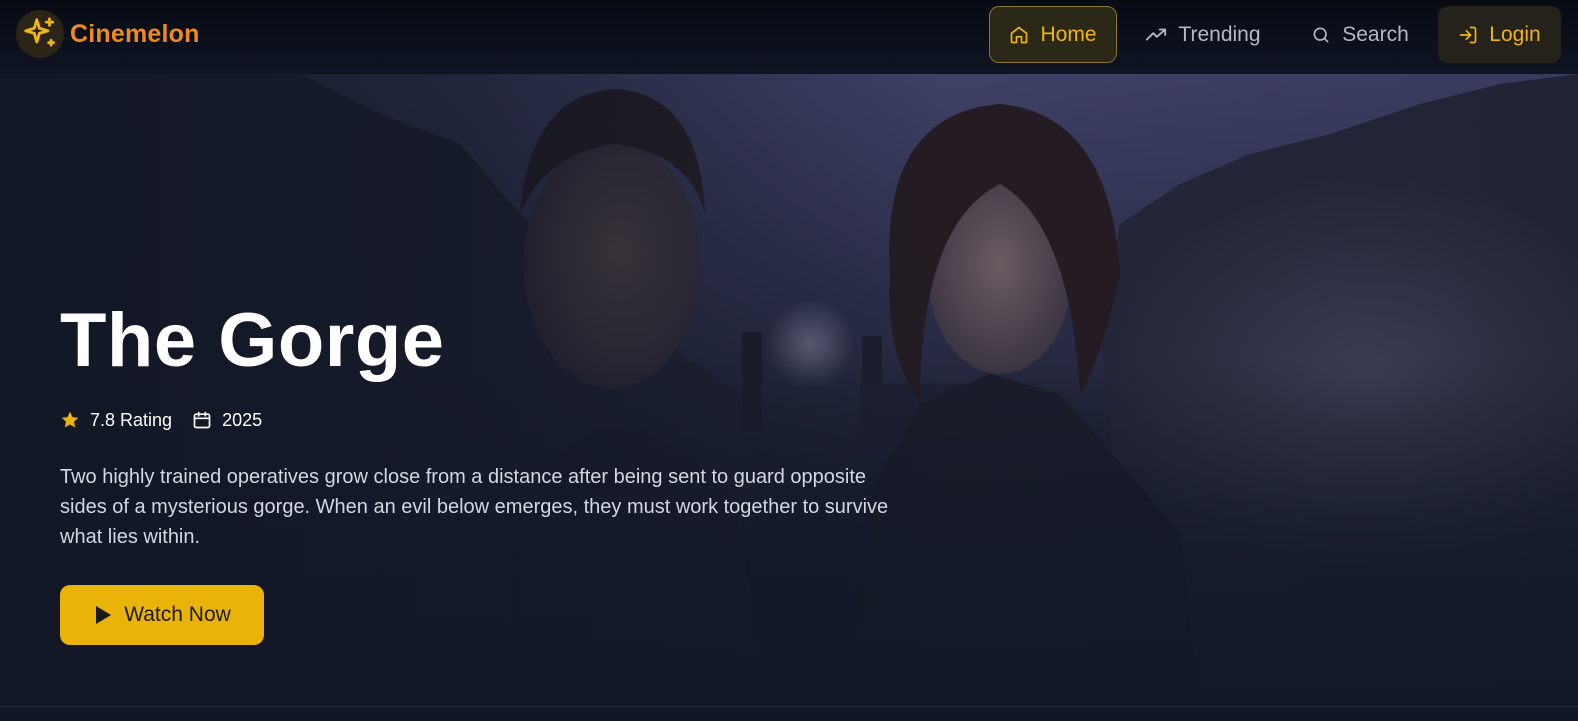 This screenshot has width=1578, height=721. I want to click on brand-logo-link: Cinemelon, so click(108, 34).